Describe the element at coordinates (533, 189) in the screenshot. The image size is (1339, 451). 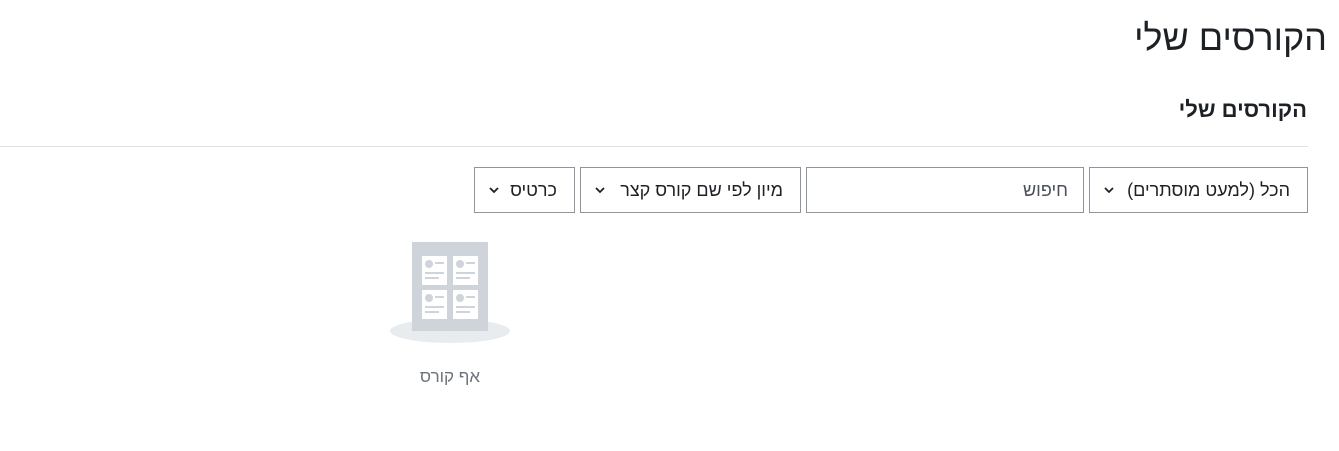
I see `view-dropdown-label: כרטיס` at that location.